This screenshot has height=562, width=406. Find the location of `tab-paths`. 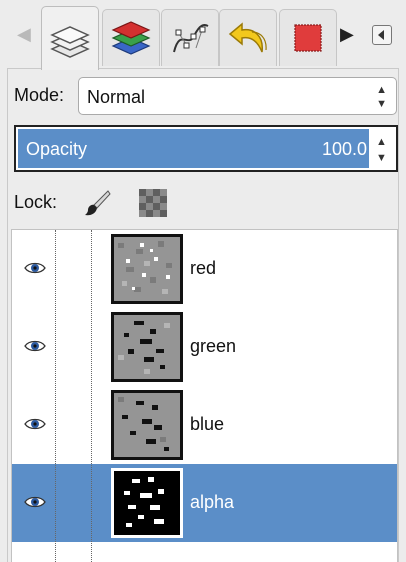

tab-paths is located at coordinates (190, 37).